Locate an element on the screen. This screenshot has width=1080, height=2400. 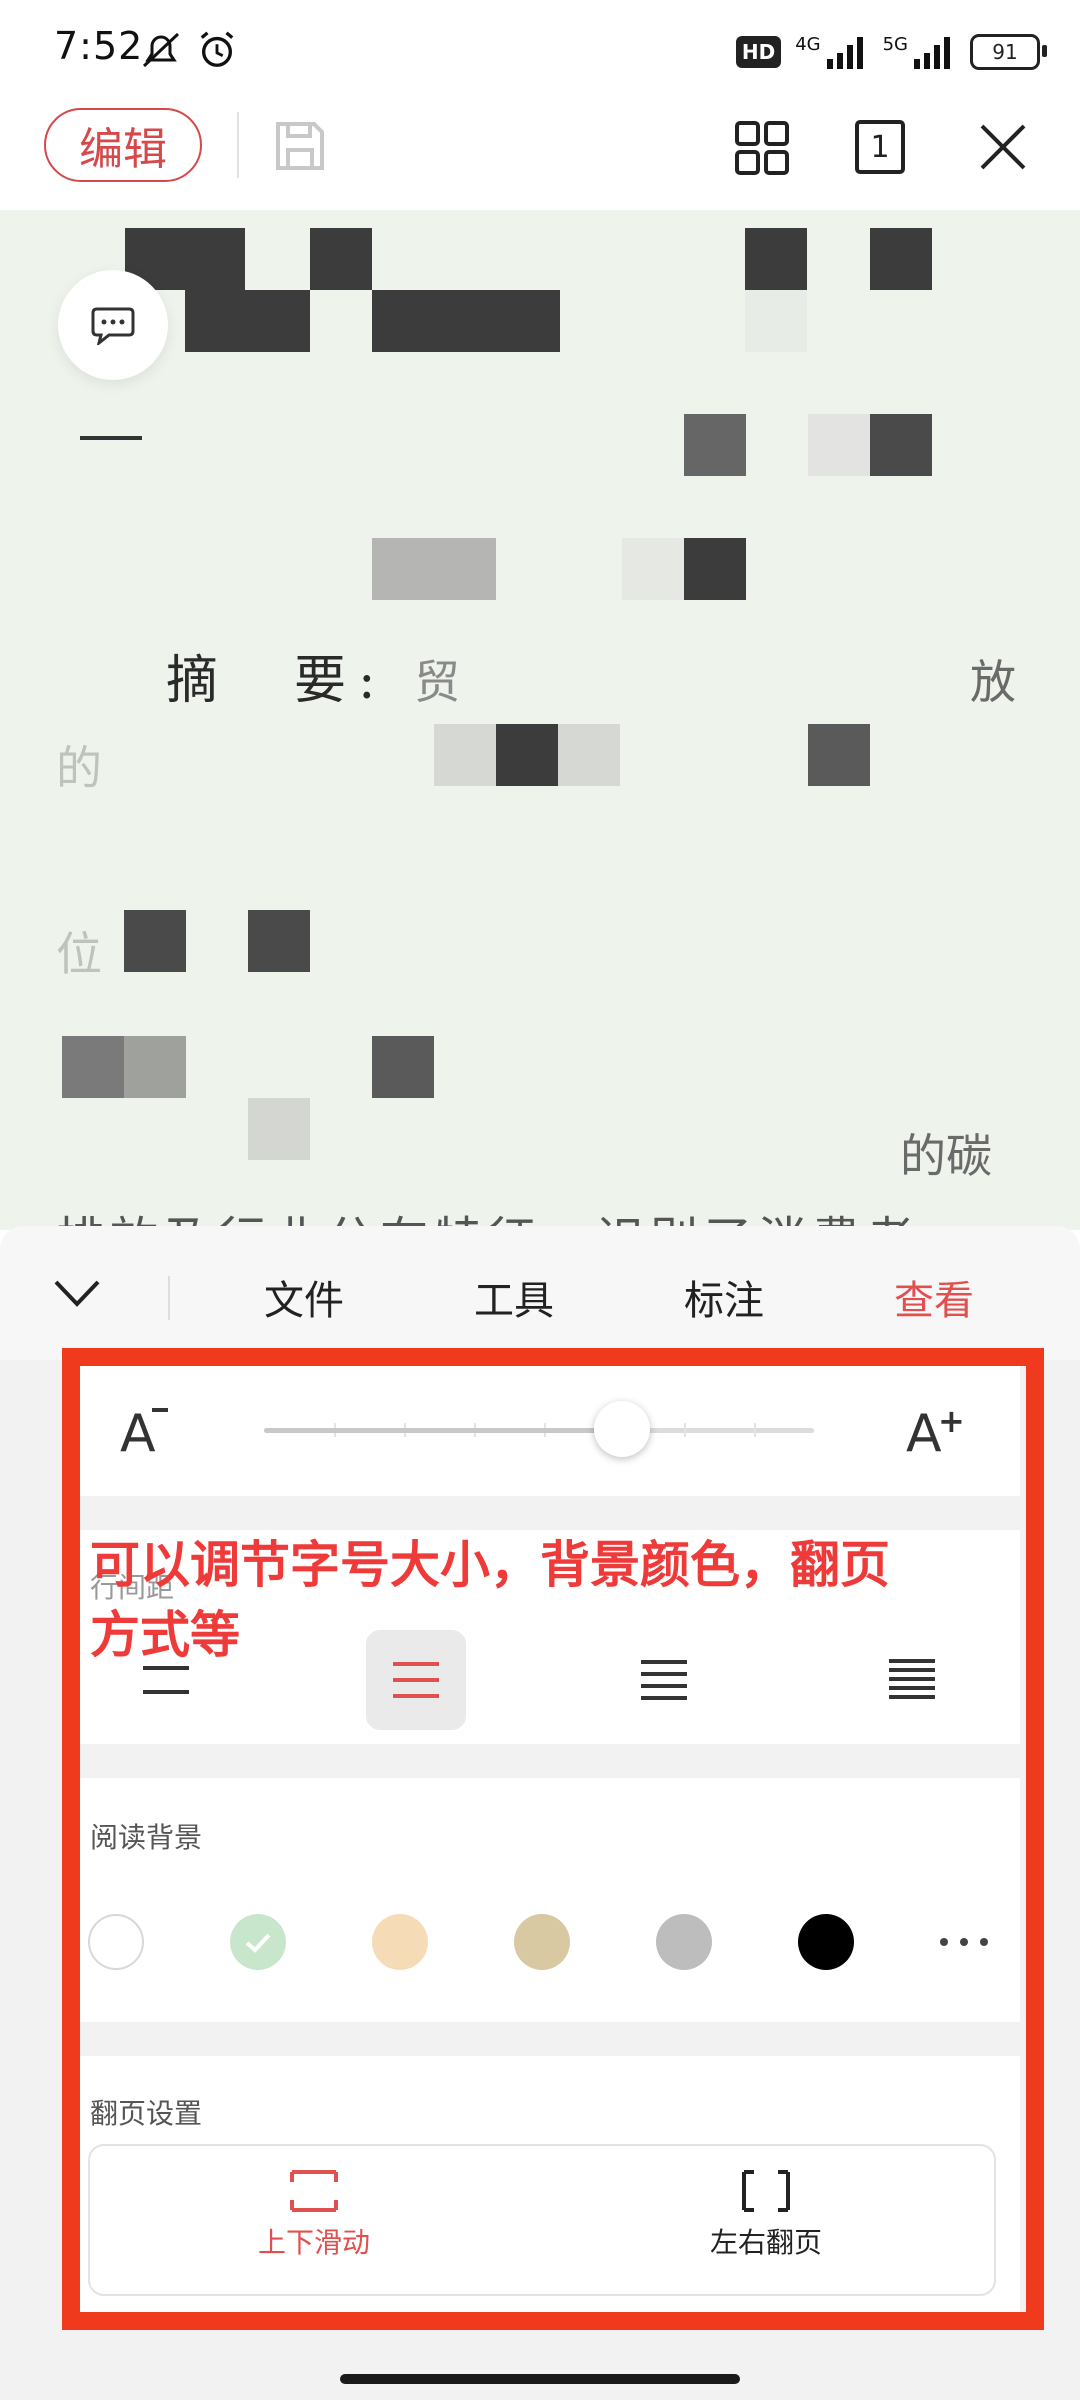
battery-level: 91 is located at coordinates (1005, 52).